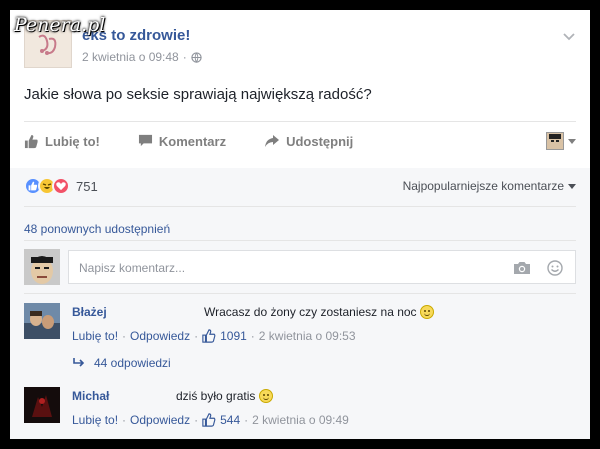 This screenshot has height=449, width=600. What do you see at coordinates (130, 57) in the screenshot?
I see `post-timestamp: 2 kwietnia o 09:48` at bounding box center [130, 57].